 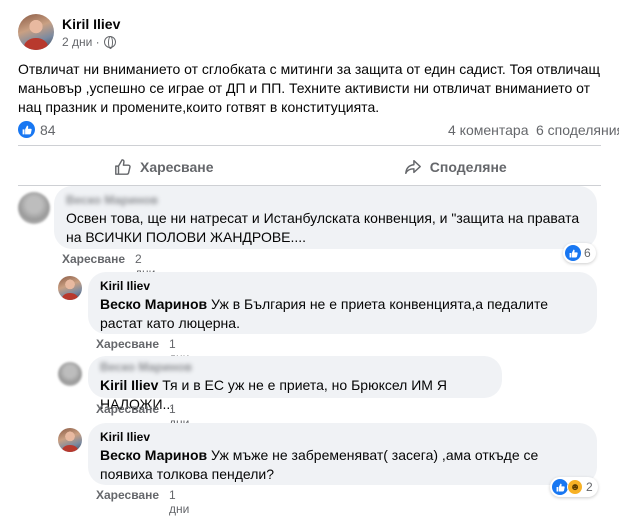 I want to click on reaction-count: 2, so click(x=589, y=487).